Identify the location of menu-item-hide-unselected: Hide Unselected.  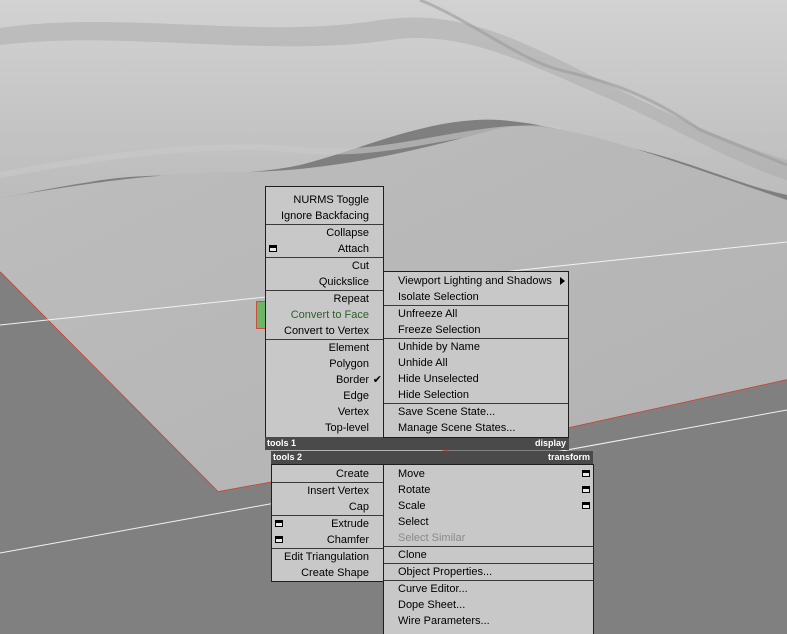
(476, 379).